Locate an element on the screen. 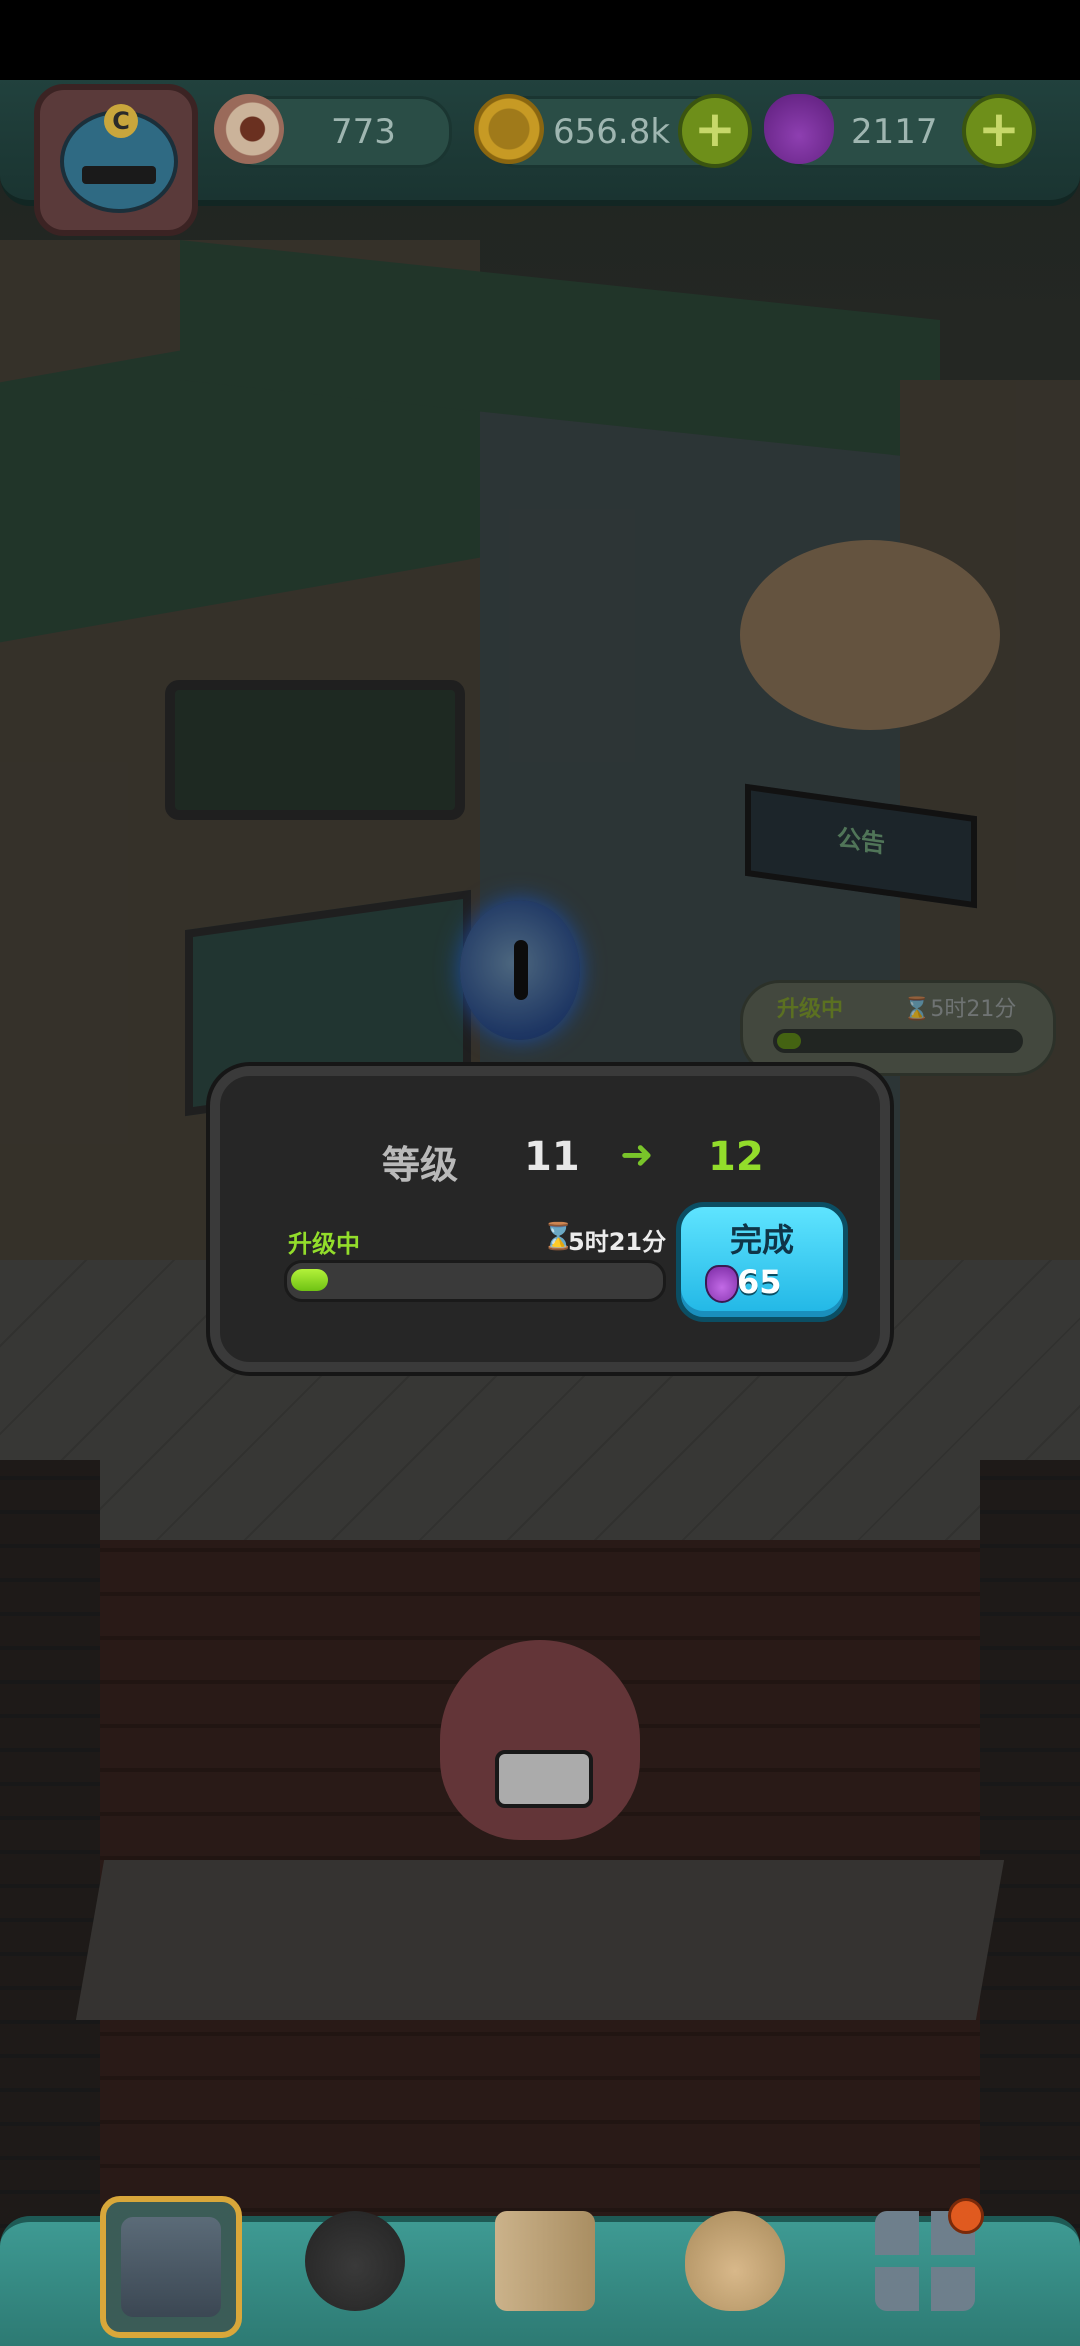  eyes-value: 773 is located at coordinates (363, 132).